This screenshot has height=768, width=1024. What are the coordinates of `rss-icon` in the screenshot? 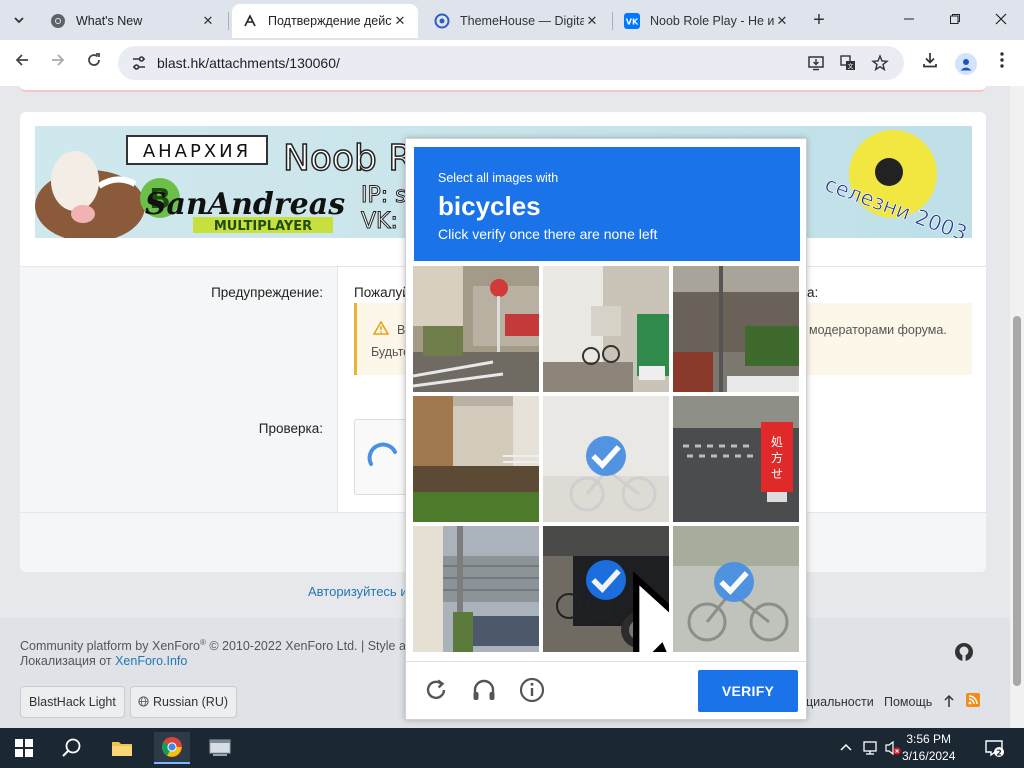 It's located at (973, 702).